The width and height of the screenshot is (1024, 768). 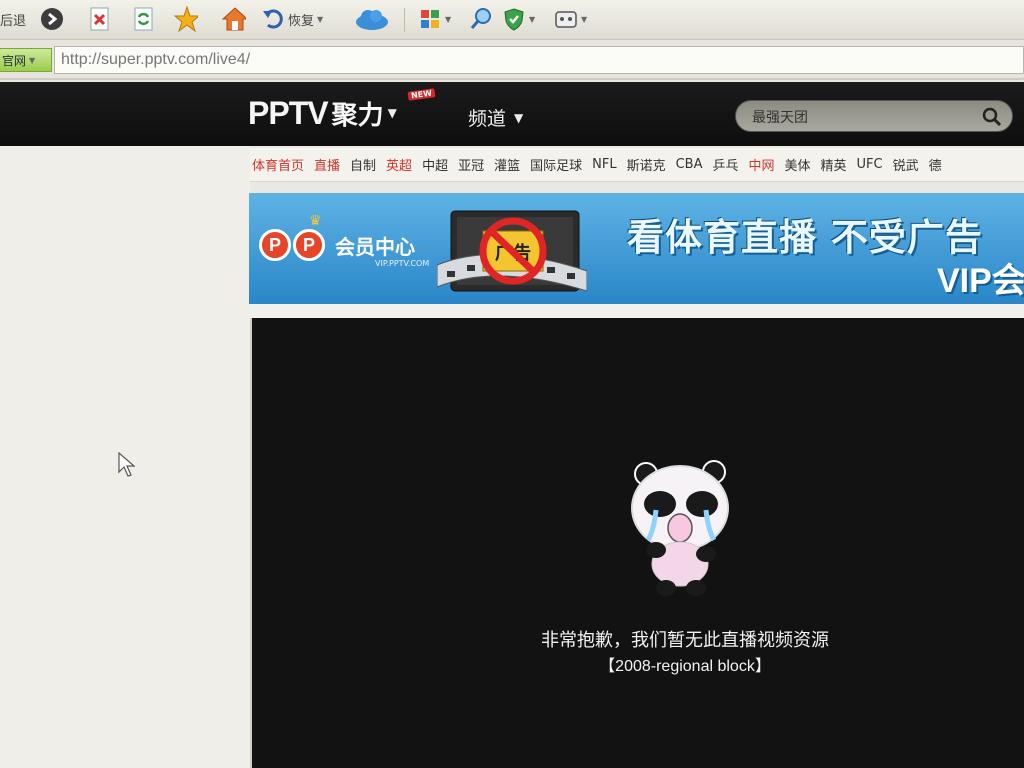 What do you see at coordinates (275, 245) in the screenshot?
I see `pp-logo-p1: P` at bounding box center [275, 245].